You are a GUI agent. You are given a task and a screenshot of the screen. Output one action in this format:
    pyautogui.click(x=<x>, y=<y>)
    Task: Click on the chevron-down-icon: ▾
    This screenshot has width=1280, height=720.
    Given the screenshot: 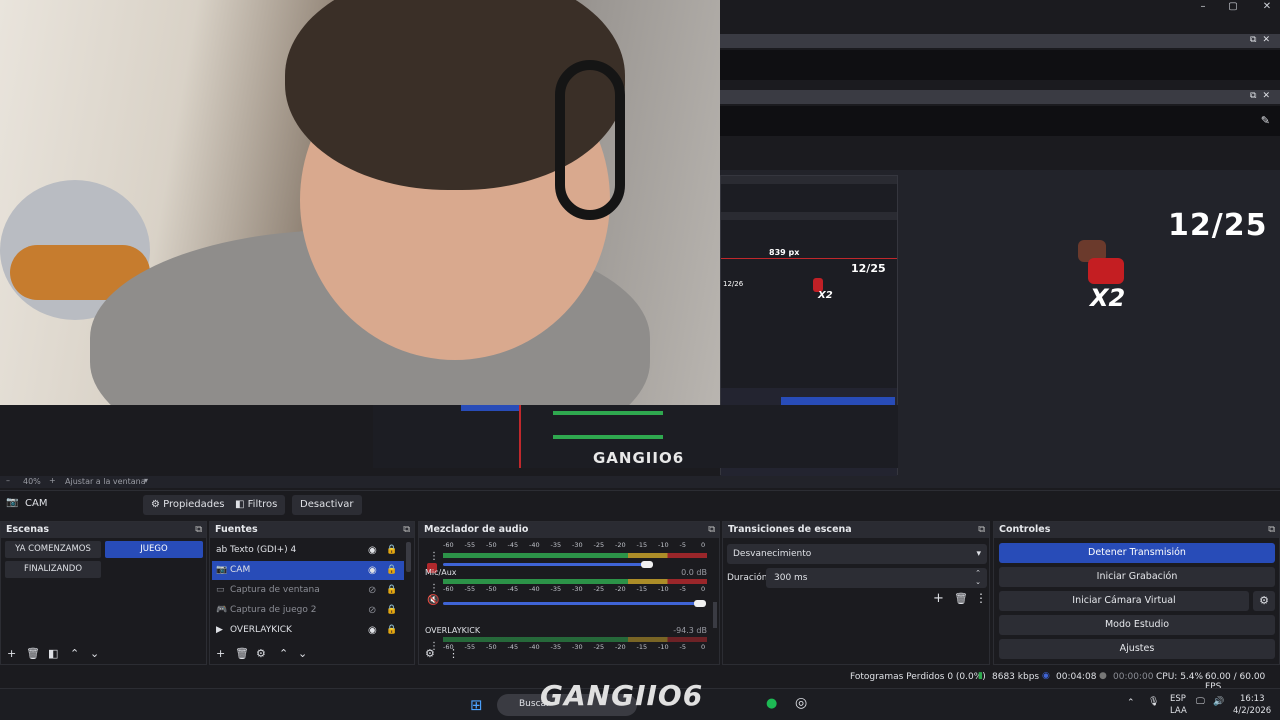 What is the action you would take?
    pyautogui.click(x=146, y=480)
    